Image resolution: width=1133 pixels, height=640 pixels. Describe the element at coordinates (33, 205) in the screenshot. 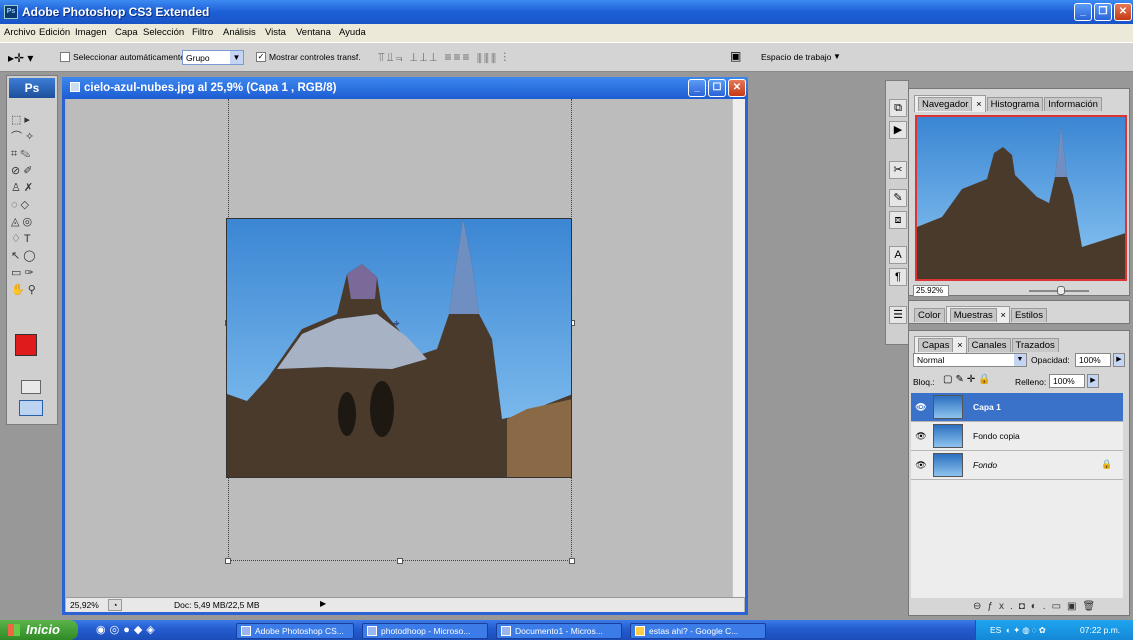

I see `tool-icons: ⬚▸ ⌒✧ ⌗✎ ⊘✐ ♙✗ ◌◇ ◬◎ ♢T ↖◯ ▭✑ ✋⚲` at that location.